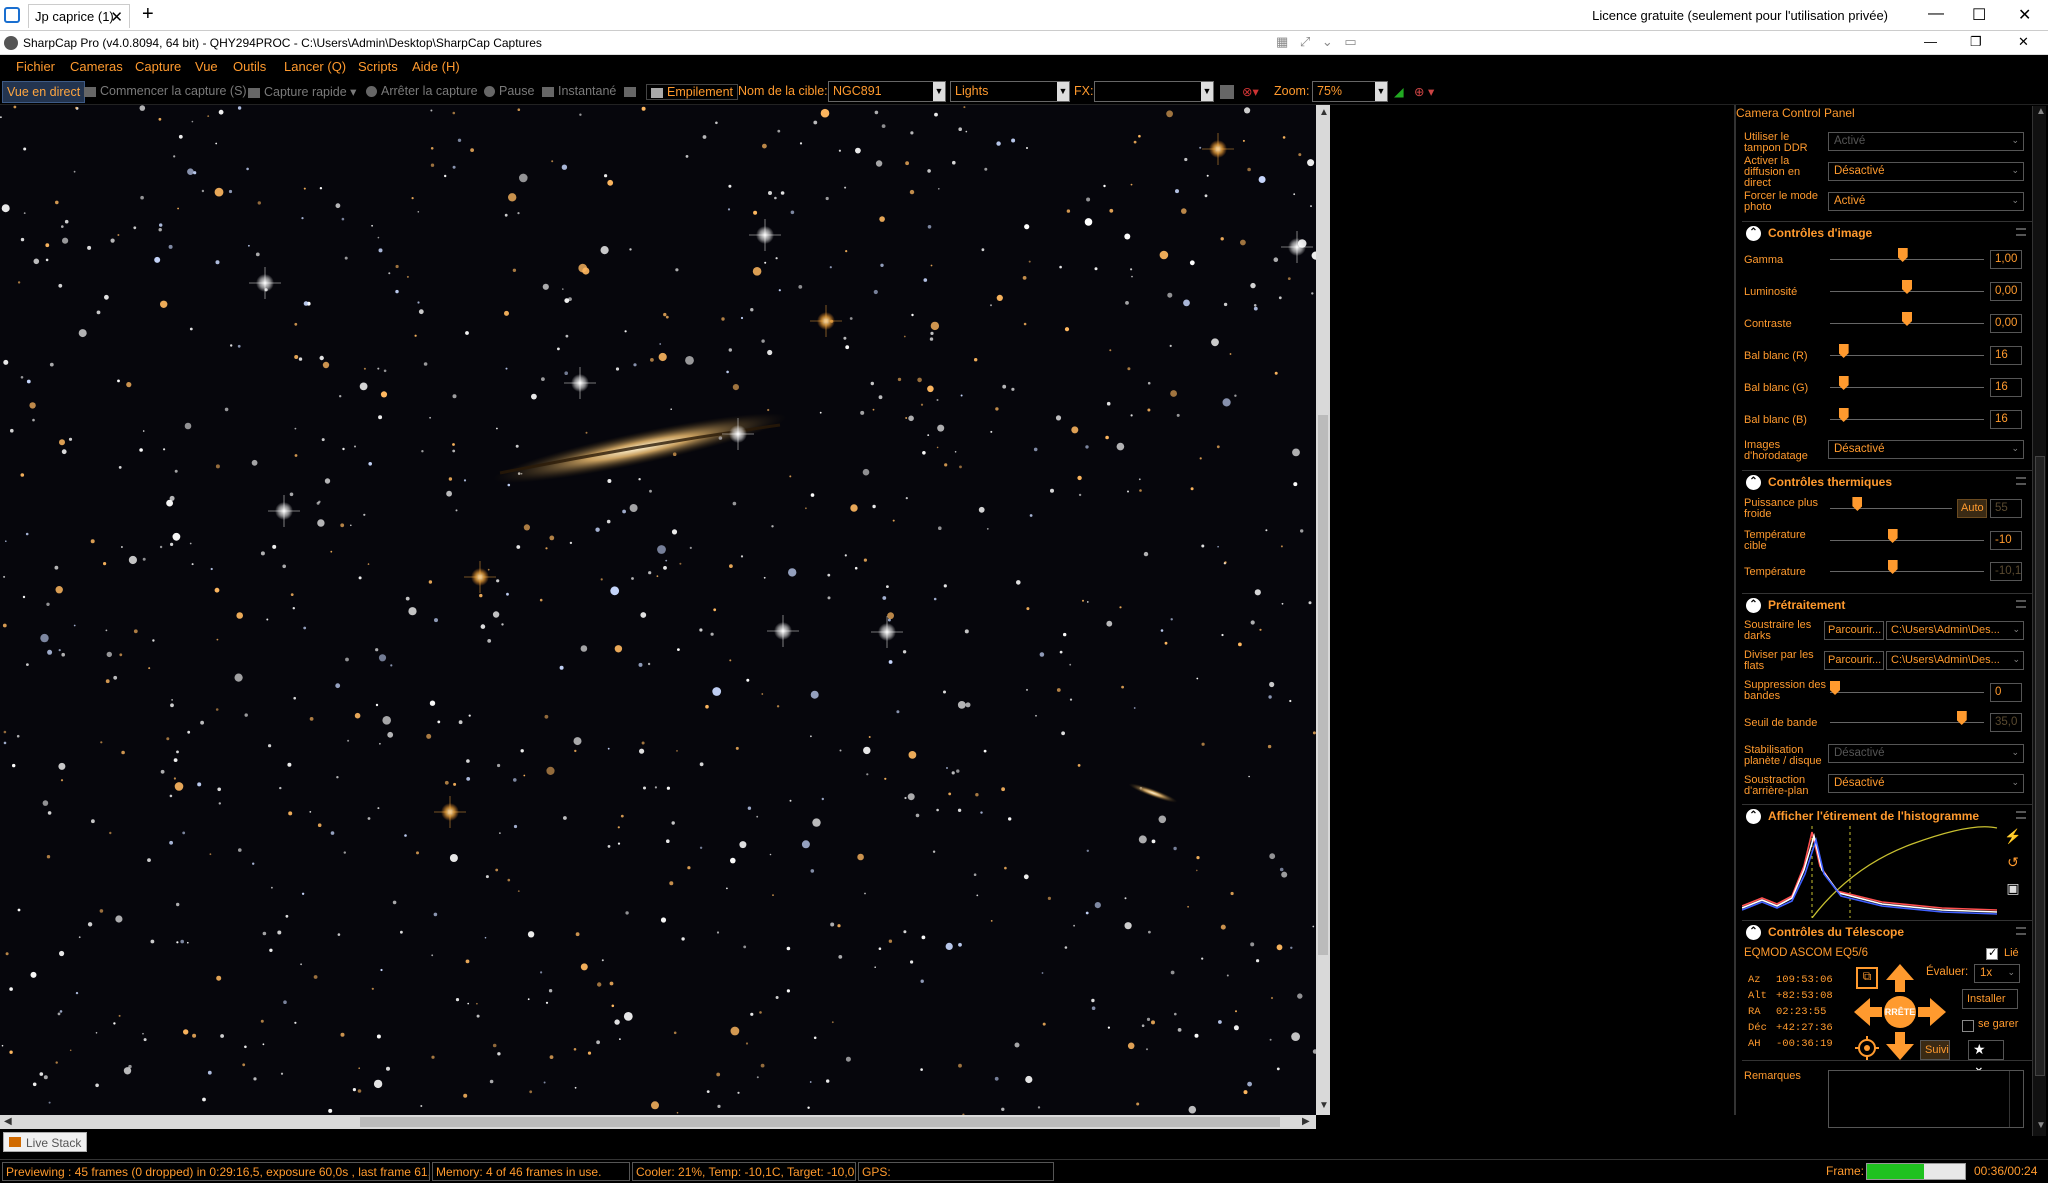 The height and width of the screenshot is (1183, 2048). Describe the element at coordinates (2040, 766) in the screenshot. I see `panel-scroll-thumb` at that location.